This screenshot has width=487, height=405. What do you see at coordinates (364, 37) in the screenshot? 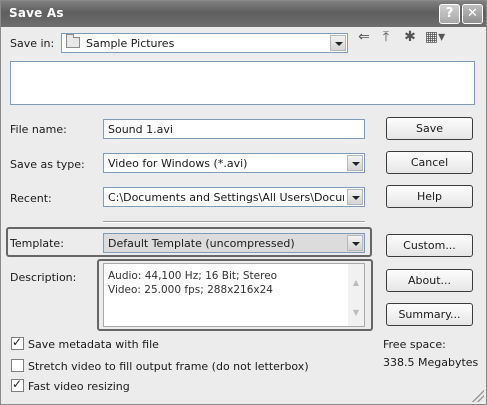
I see `back-icon: ⇐` at bounding box center [364, 37].